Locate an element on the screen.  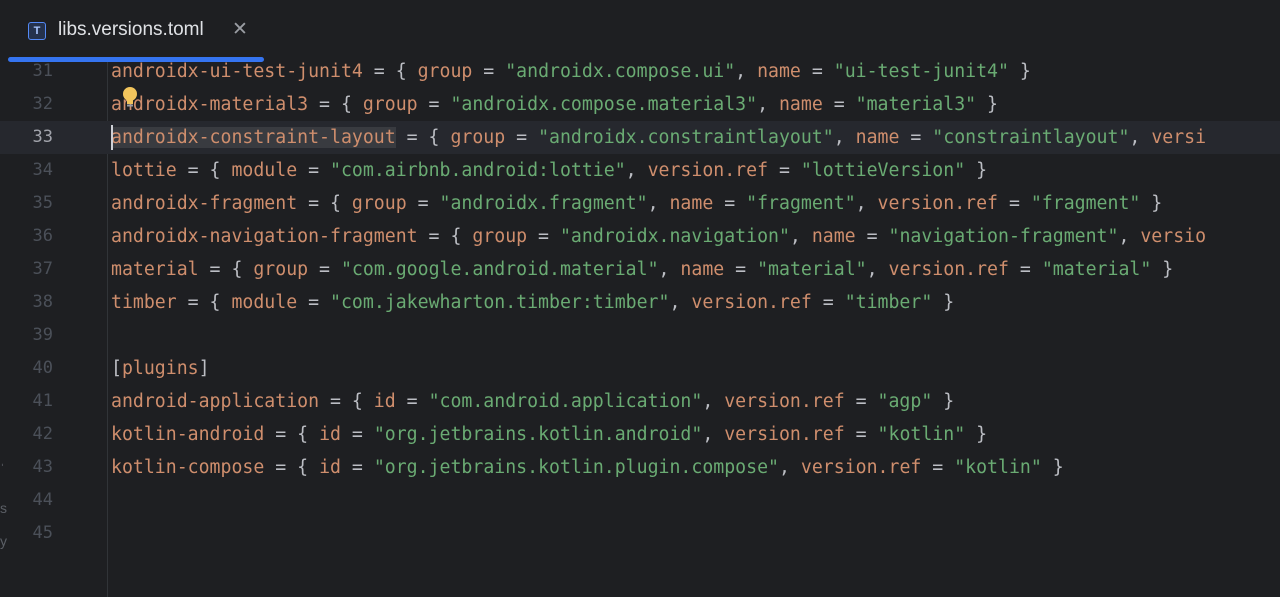
code-line: 39 is located at coordinates (640, 335).